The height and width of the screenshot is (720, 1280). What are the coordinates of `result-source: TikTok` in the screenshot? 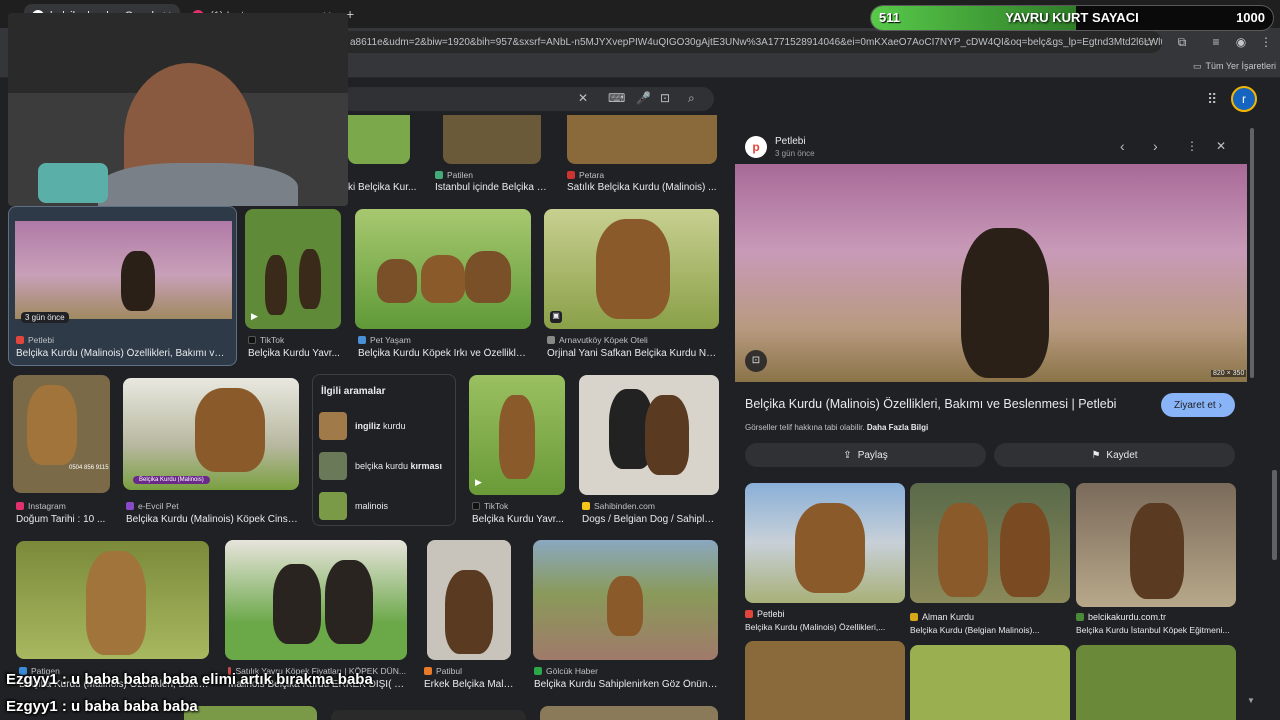 It's located at (266, 340).